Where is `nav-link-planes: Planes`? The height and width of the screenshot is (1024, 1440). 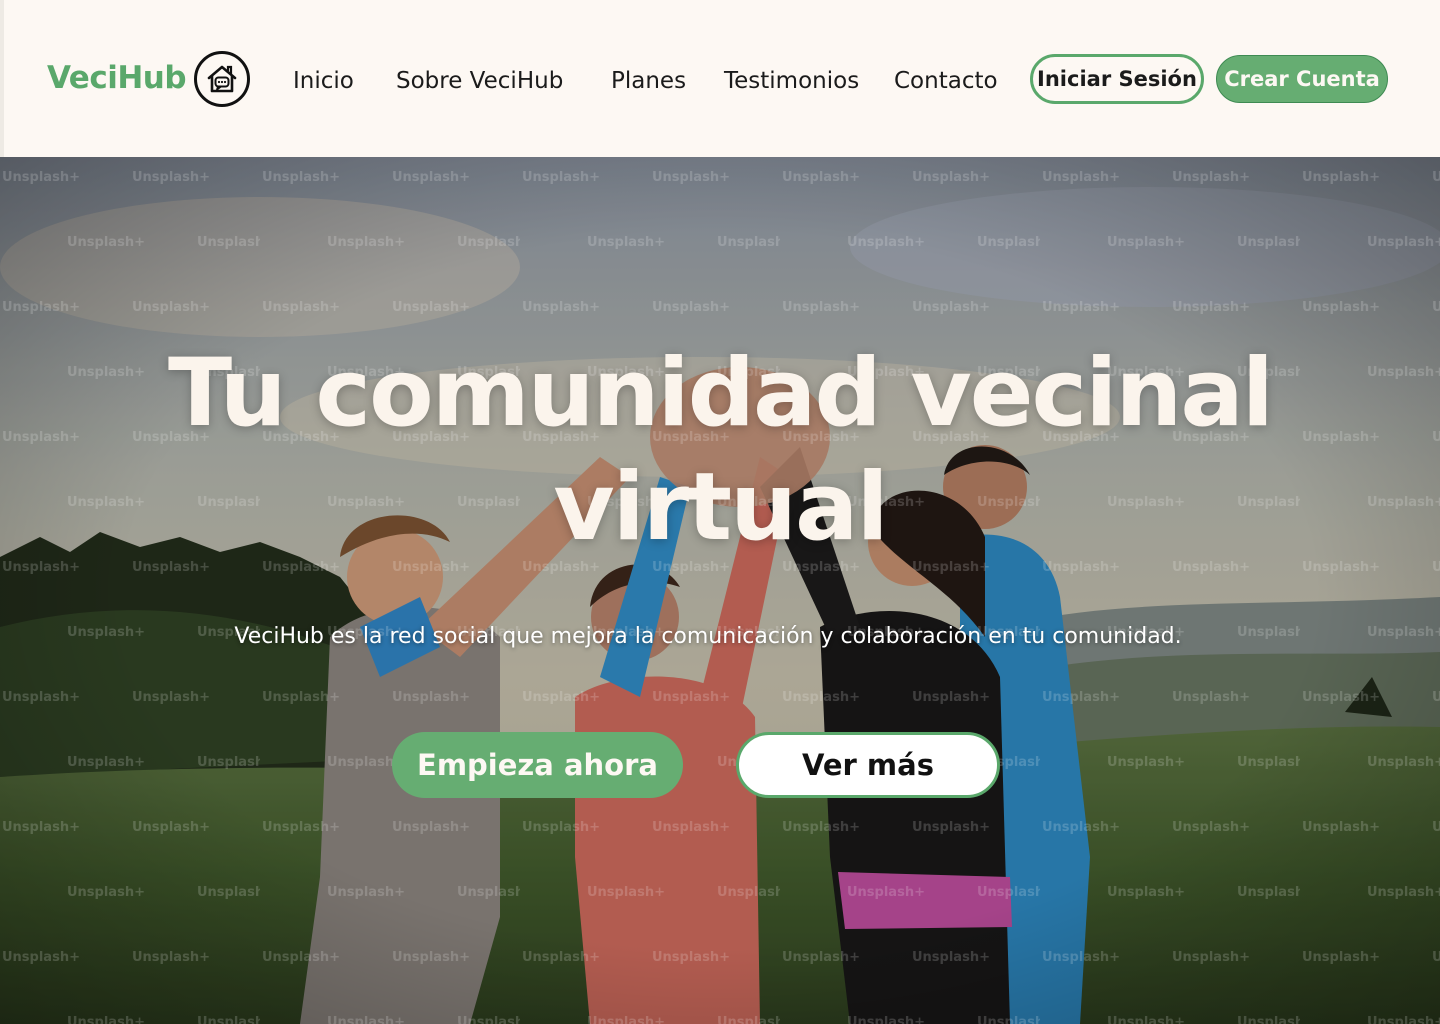 nav-link-planes: Planes is located at coordinates (648, 81).